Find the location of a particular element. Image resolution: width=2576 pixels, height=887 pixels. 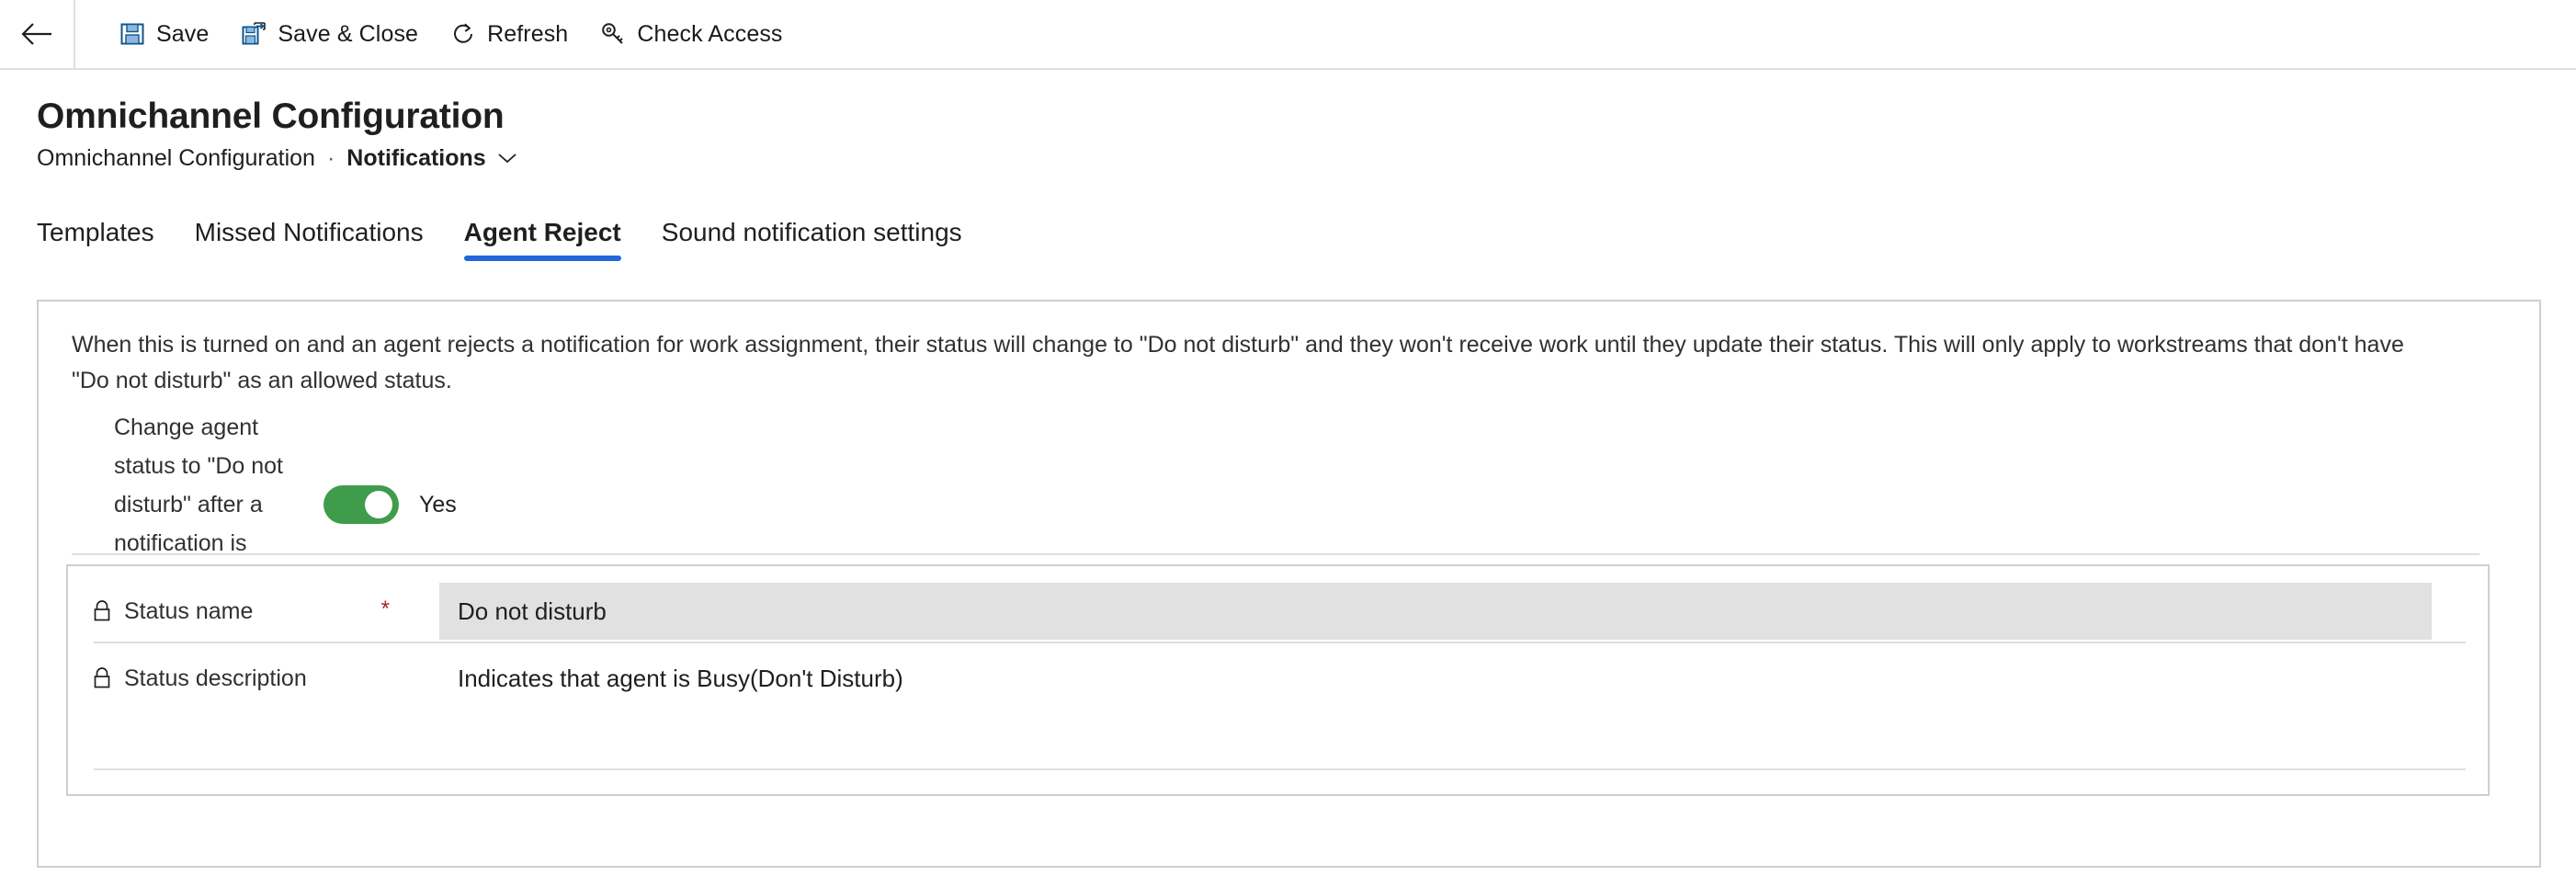

back-button is located at coordinates (37, 34).